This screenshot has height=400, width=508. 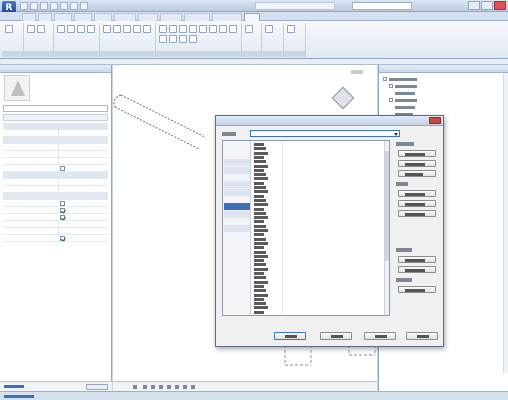 I want to click on ok-button, so click(x=290, y=336).